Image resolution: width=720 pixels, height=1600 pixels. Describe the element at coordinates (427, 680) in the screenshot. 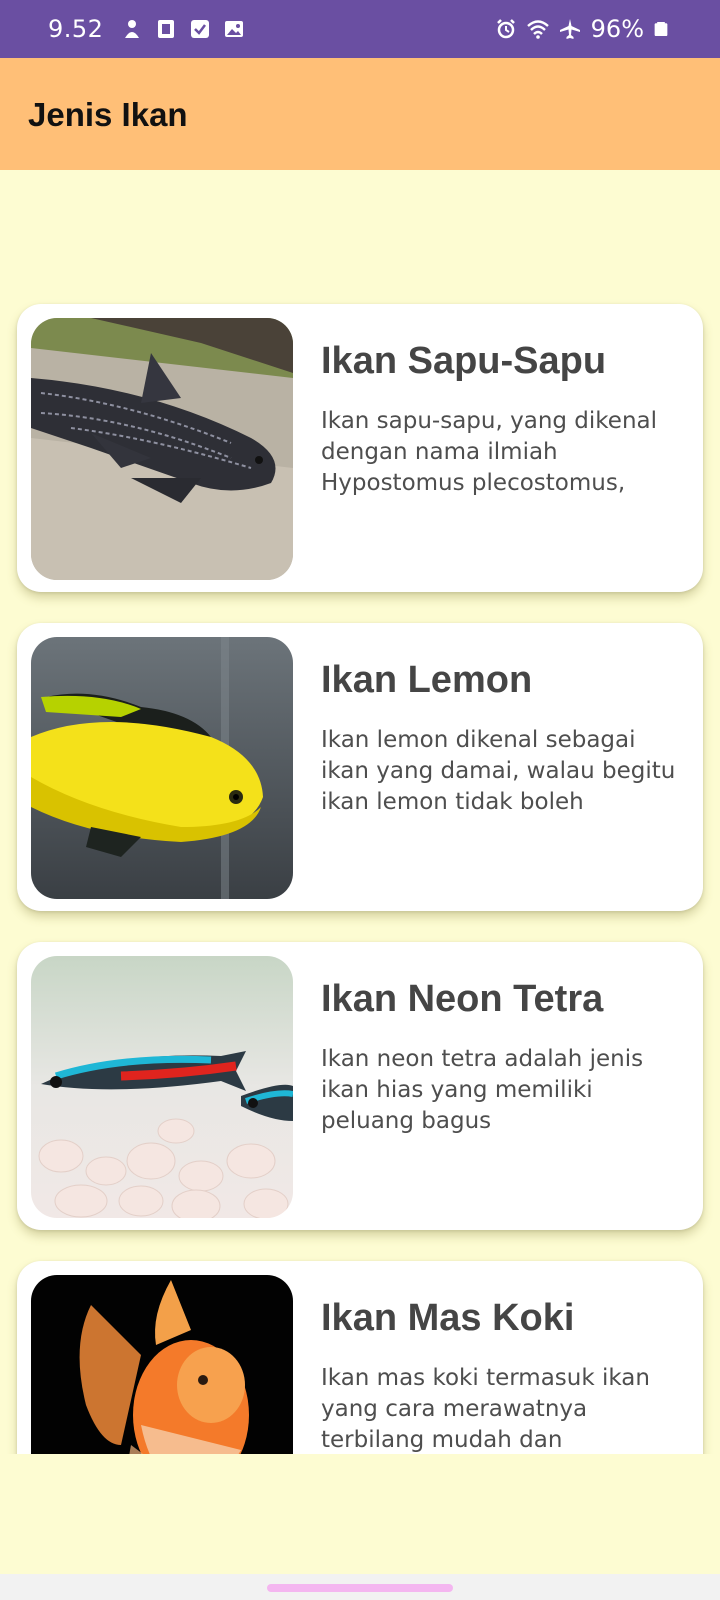

I see `fish-title: Ikan Lemon` at that location.